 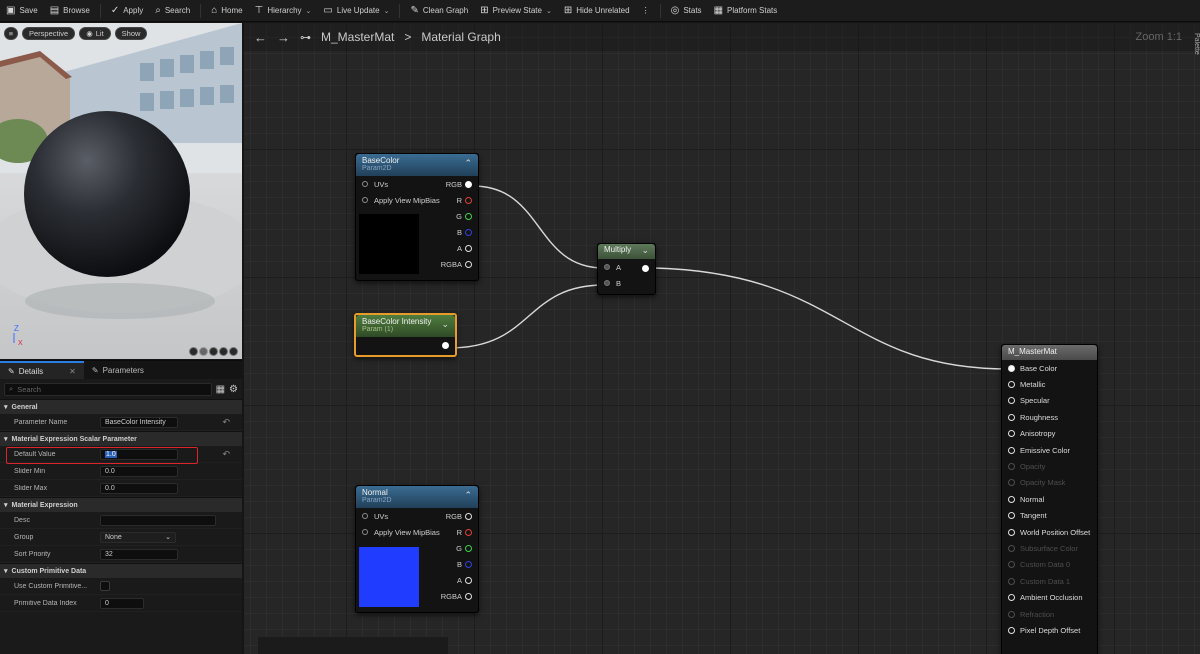 I want to click on more-options-icon: ⋮, so click(x=646, y=11).